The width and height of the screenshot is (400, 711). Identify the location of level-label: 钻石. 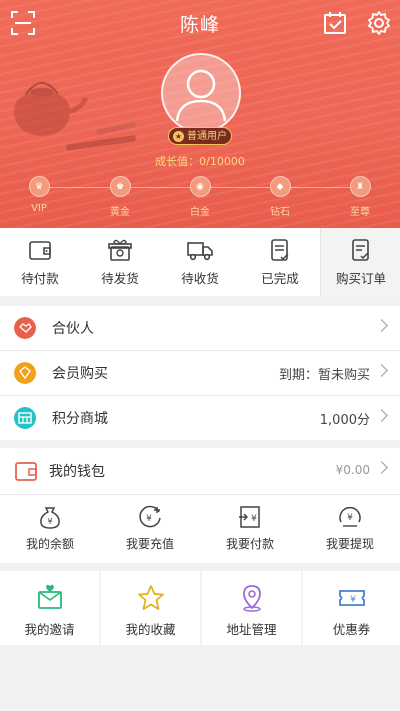
(280, 212).